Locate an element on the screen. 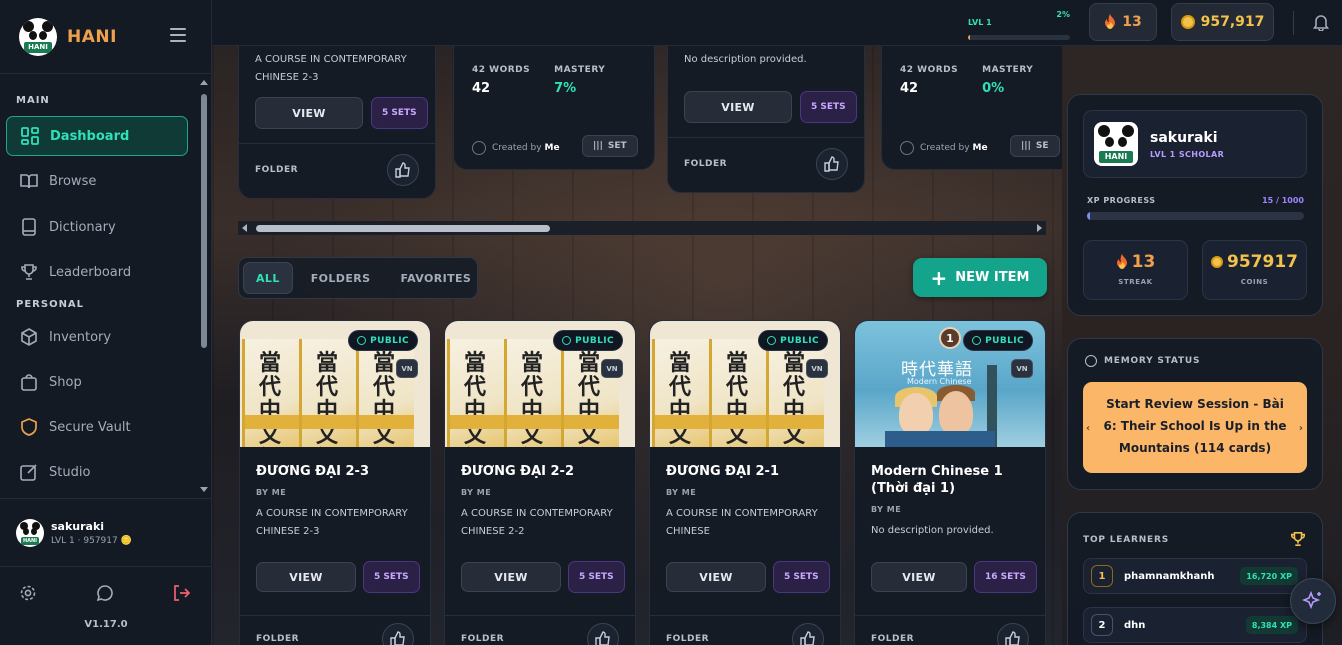 The image size is (1342, 645). leaderboard-row: 2 dhn 8,384 XP is located at coordinates (1195, 625).